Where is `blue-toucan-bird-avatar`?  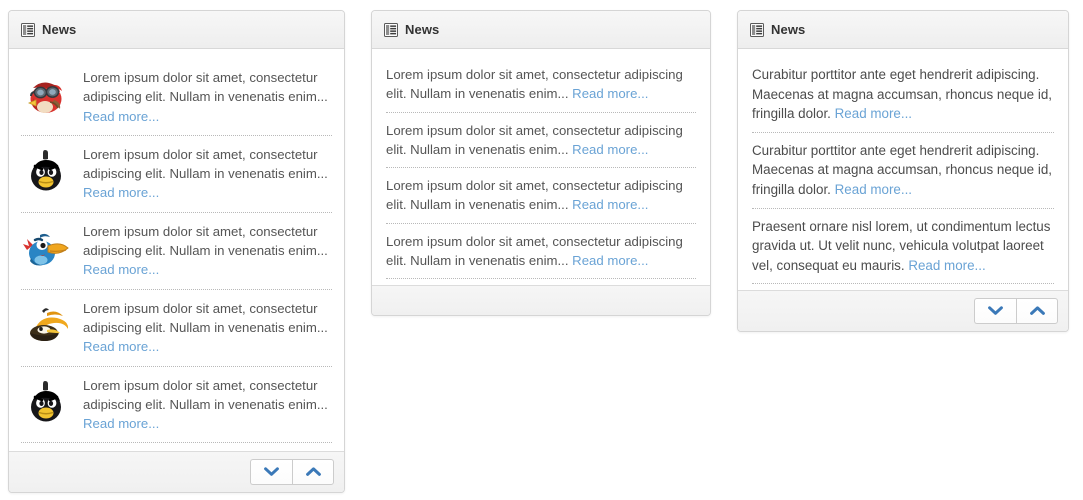
blue-toucan-bird-avatar is located at coordinates (47, 248).